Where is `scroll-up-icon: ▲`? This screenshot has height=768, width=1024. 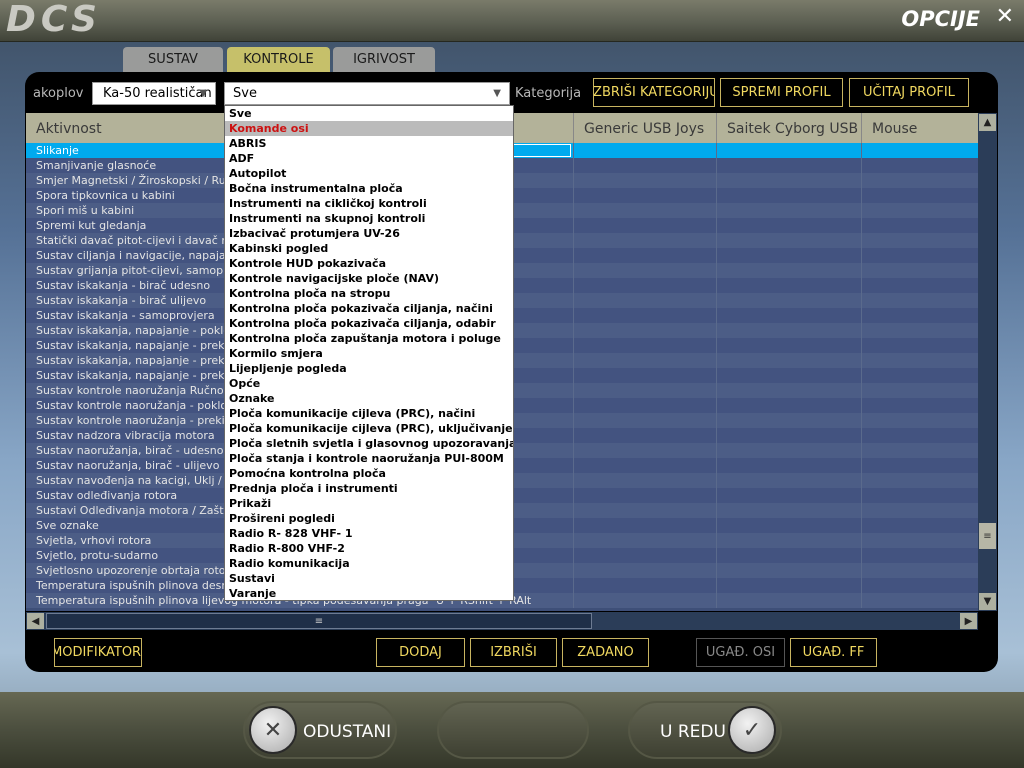 scroll-up-icon: ▲ is located at coordinates (987, 122).